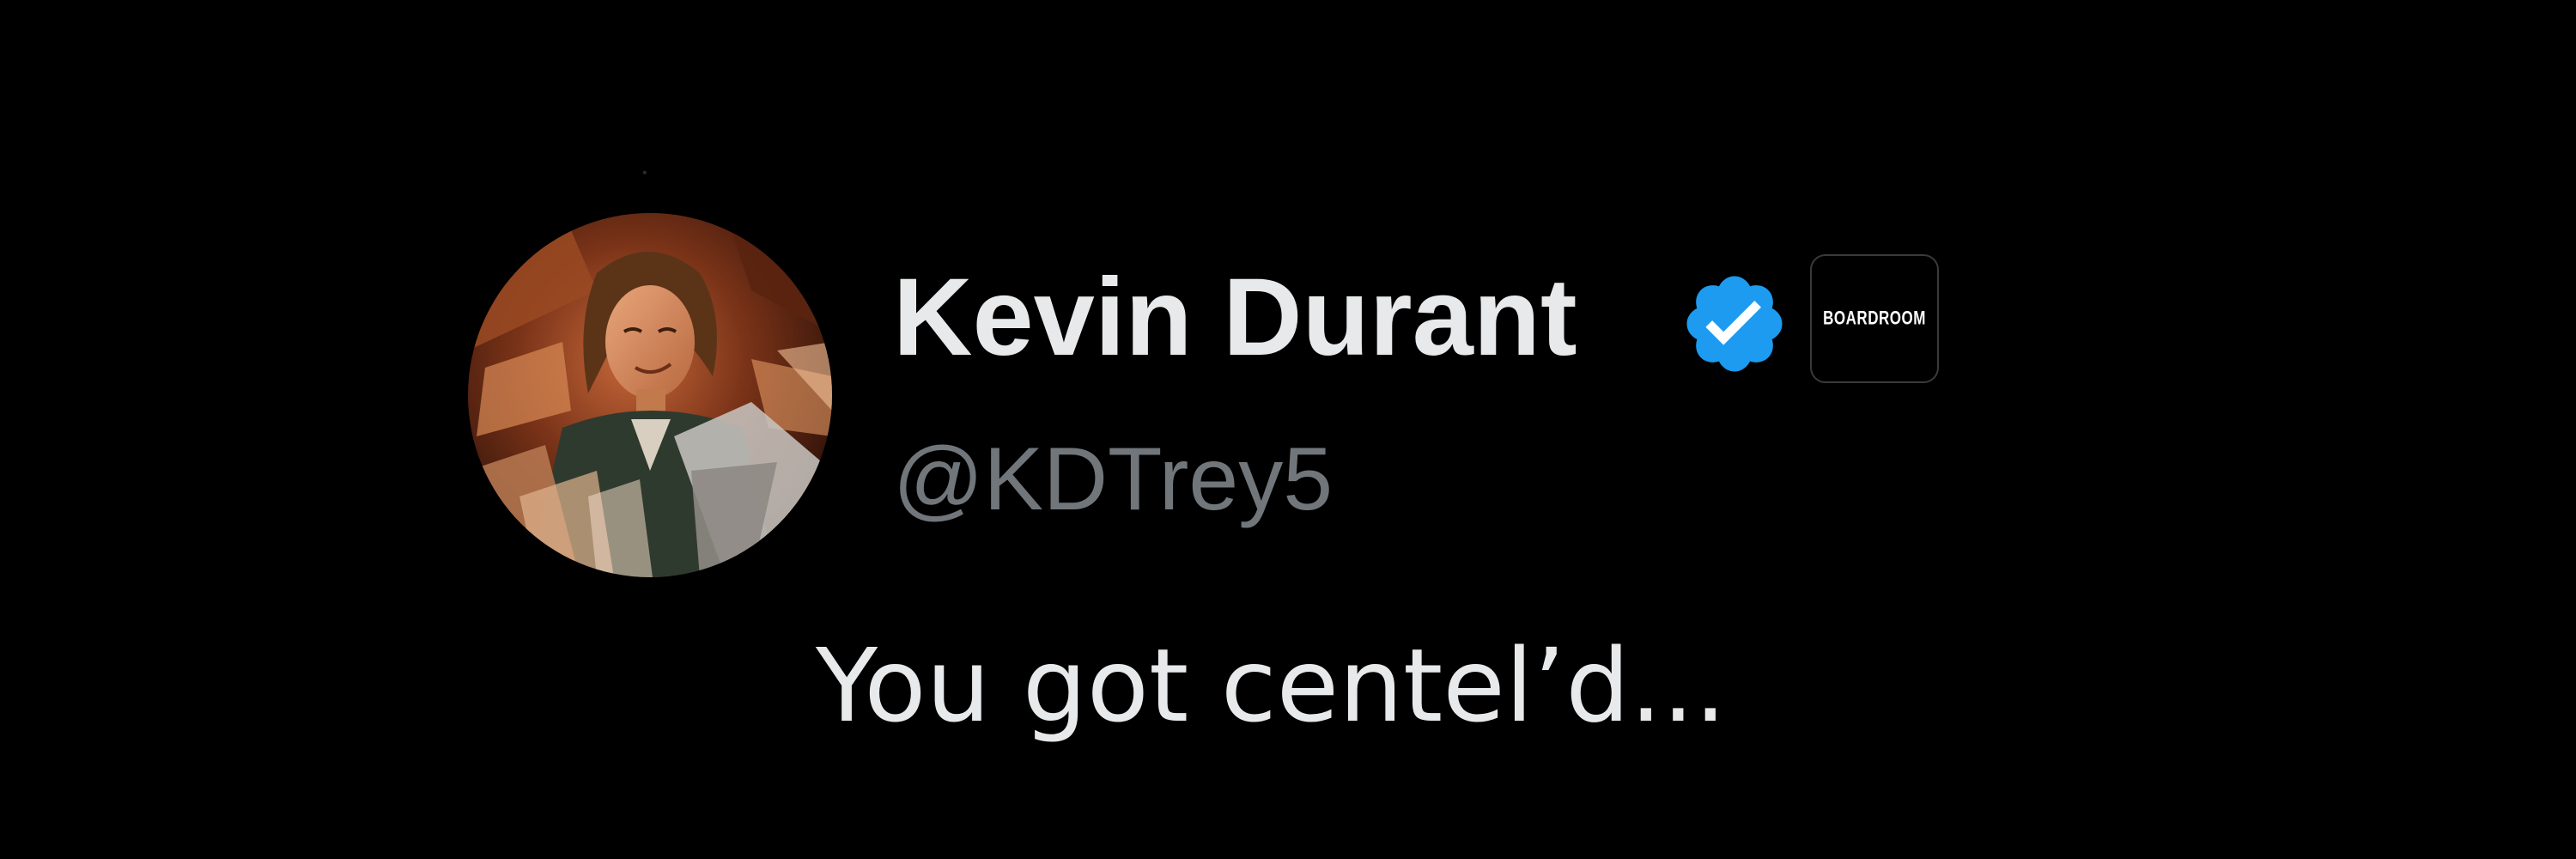  I want to click on affiliate-badge-label: BOARDROOM, so click(1874, 318).